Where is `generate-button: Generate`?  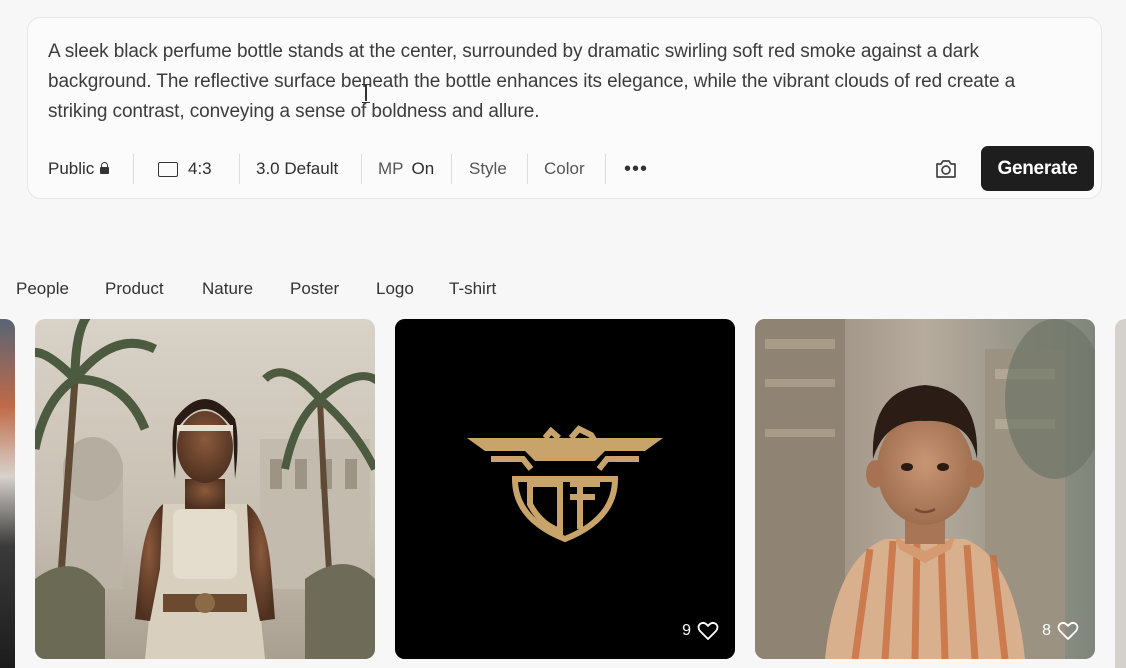
generate-button: Generate is located at coordinates (1037, 168).